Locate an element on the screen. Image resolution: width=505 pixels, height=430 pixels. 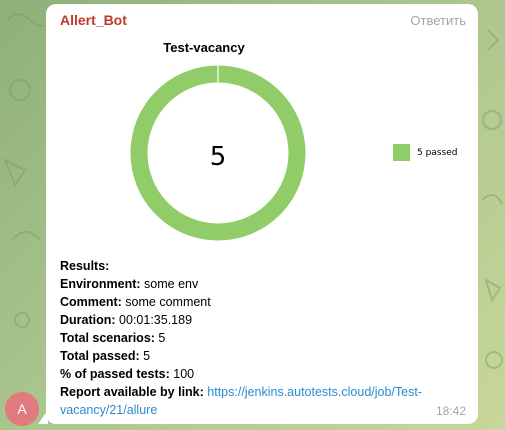
duration-value: 00:01:35.189 is located at coordinates (154, 320).